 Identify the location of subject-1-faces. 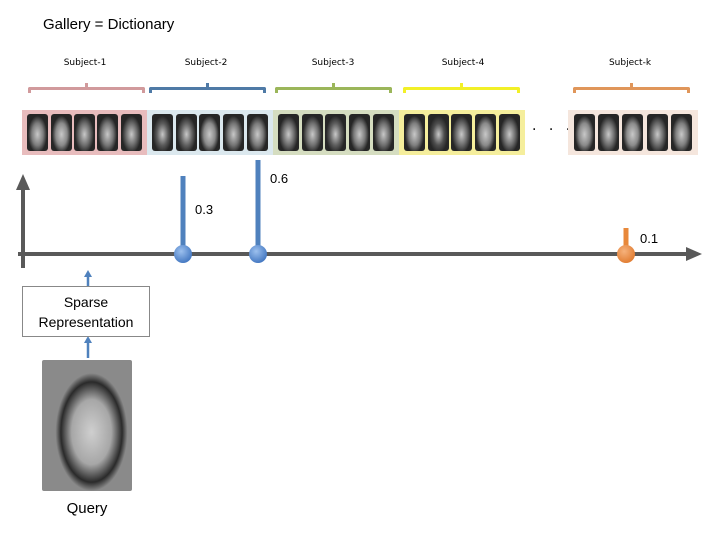
(84, 132).